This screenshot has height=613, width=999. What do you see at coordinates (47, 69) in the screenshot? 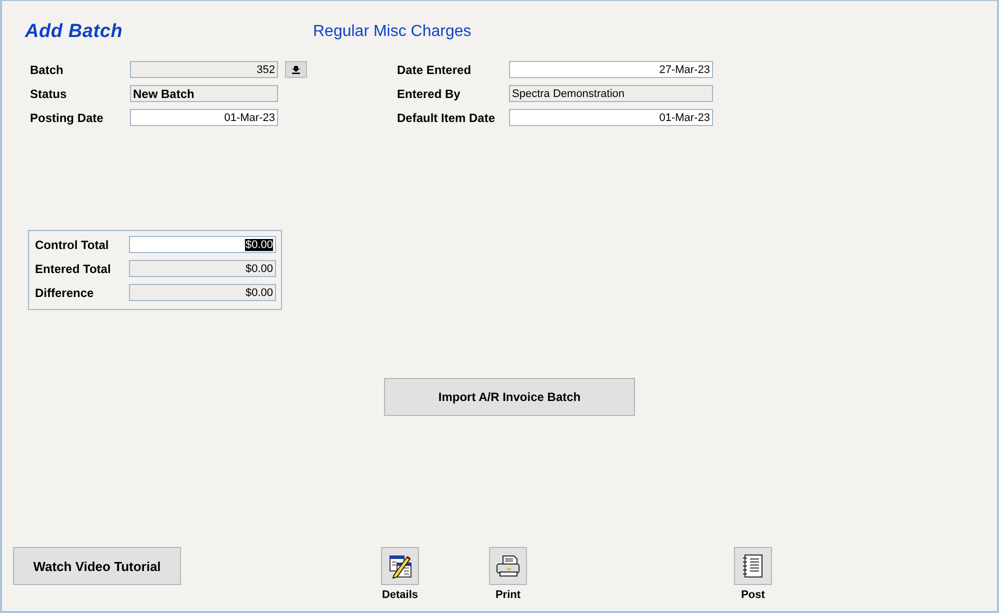
I see `field-label: Batch` at bounding box center [47, 69].